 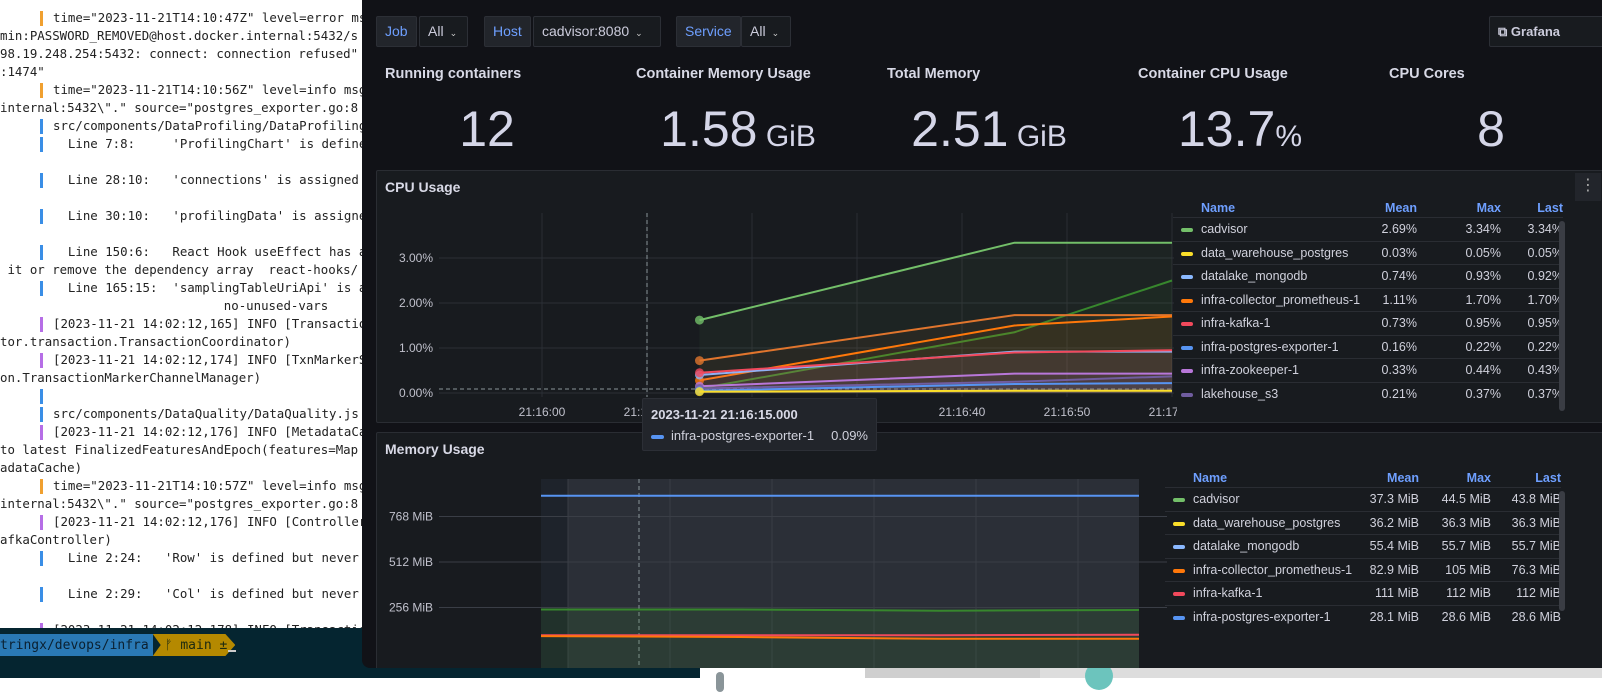 I want to click on series-name: lakehouse_s3, so click(x=1240, y=393).